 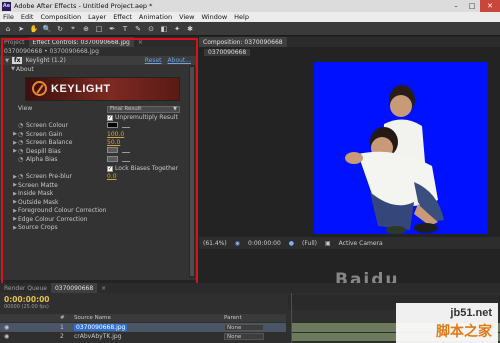 What do you see at coordinates (74, 288) in the screenshot?
I see `tab-timeline-comp: 0370090668` at bounding box center [74, 288].